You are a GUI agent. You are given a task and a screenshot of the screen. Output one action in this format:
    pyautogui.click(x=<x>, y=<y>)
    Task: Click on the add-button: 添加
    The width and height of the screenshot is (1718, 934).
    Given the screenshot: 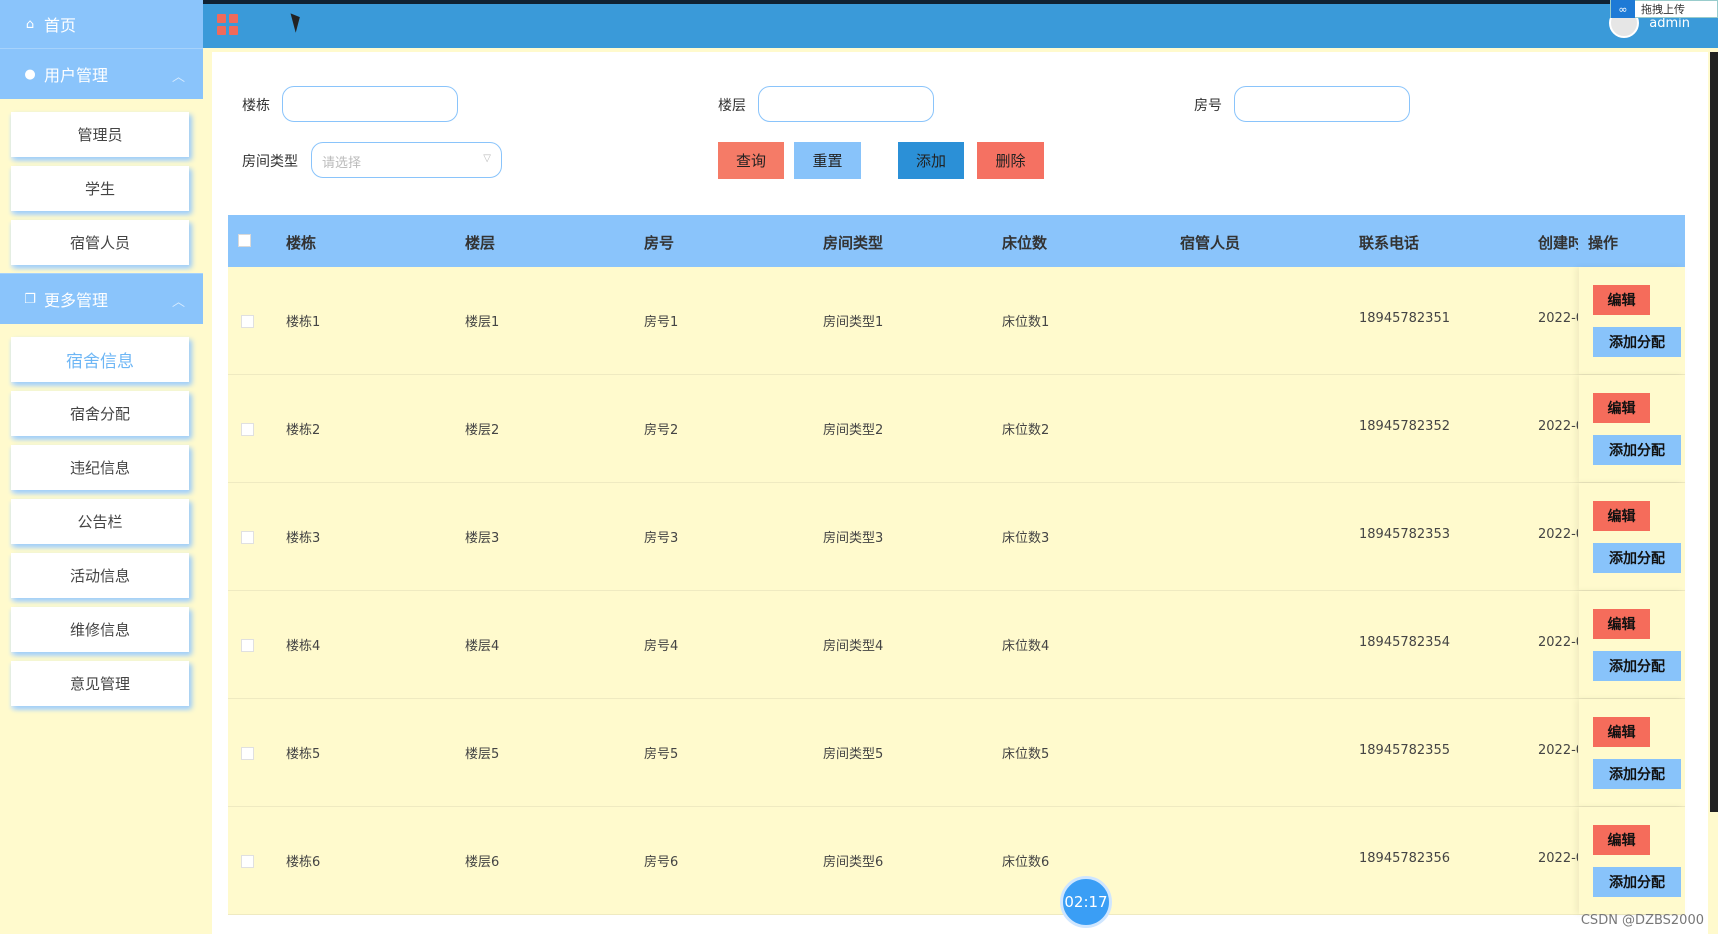 What is the action you would take?
    pyautogui.click(x=931, y=160)
    